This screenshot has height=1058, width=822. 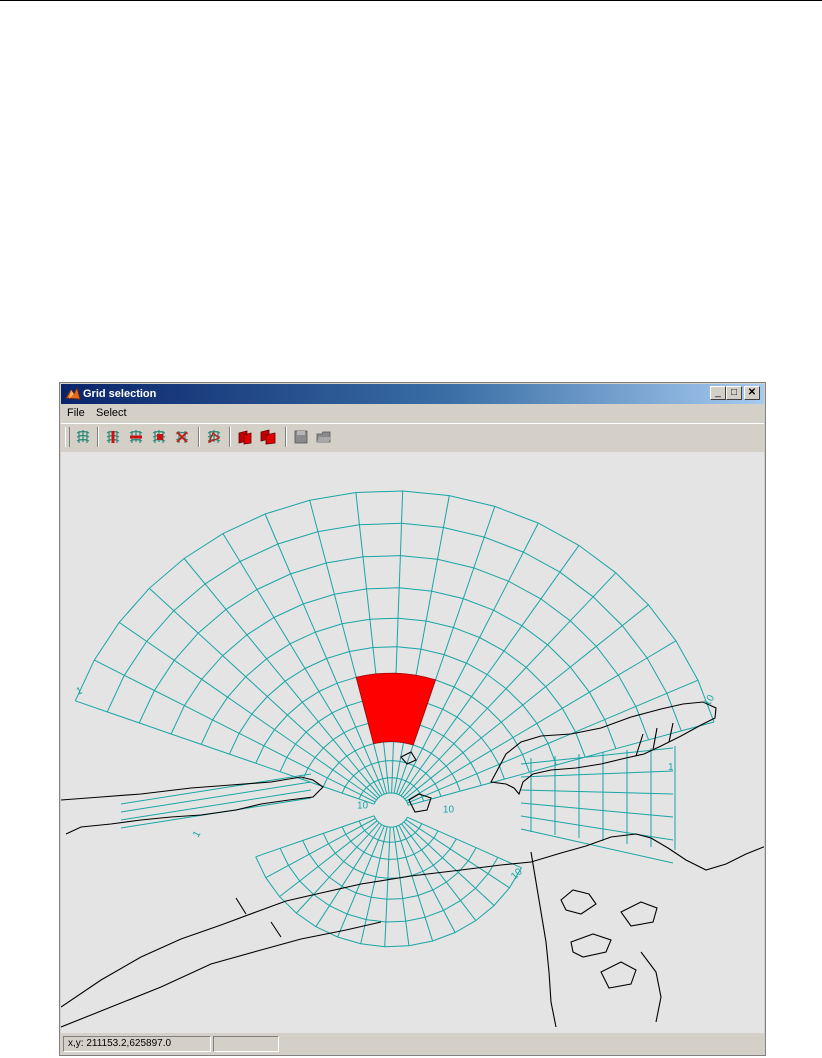 I want to click on grid-ring, so click(x=391, y=799).